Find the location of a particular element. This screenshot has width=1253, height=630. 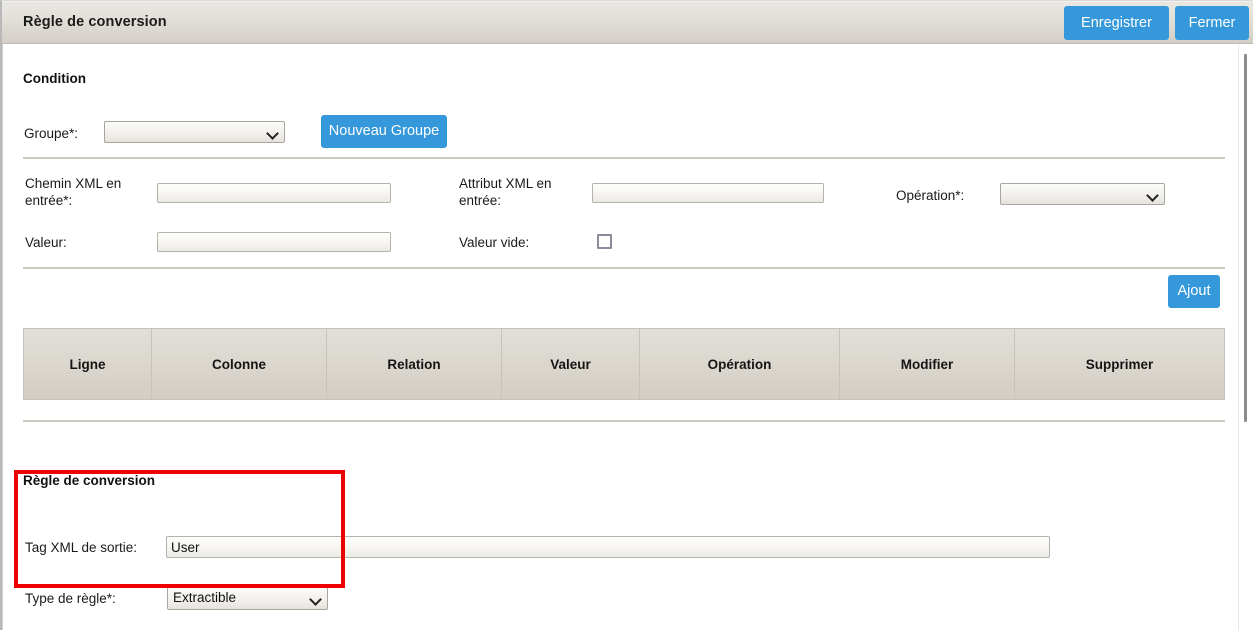

table-column-ligne: Ligne is located at coordinates (88, 364).